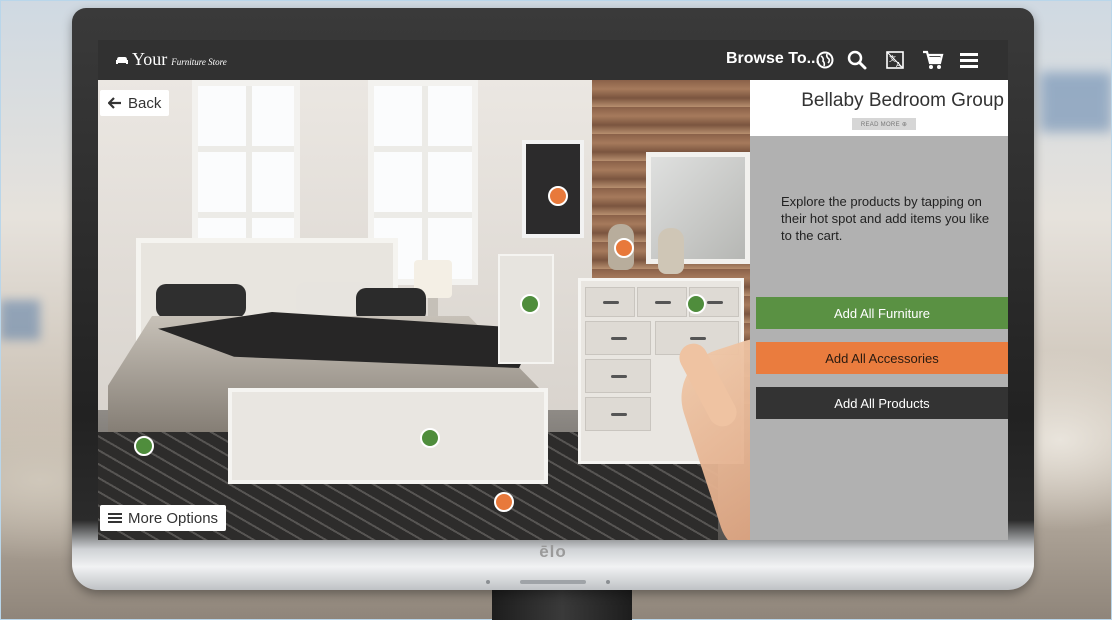 The height and width of the screenshot is (620, 1112). Describe the element at coordinates (173, 518) in the screenshot. I see `more-options-label: More Options` at that location.